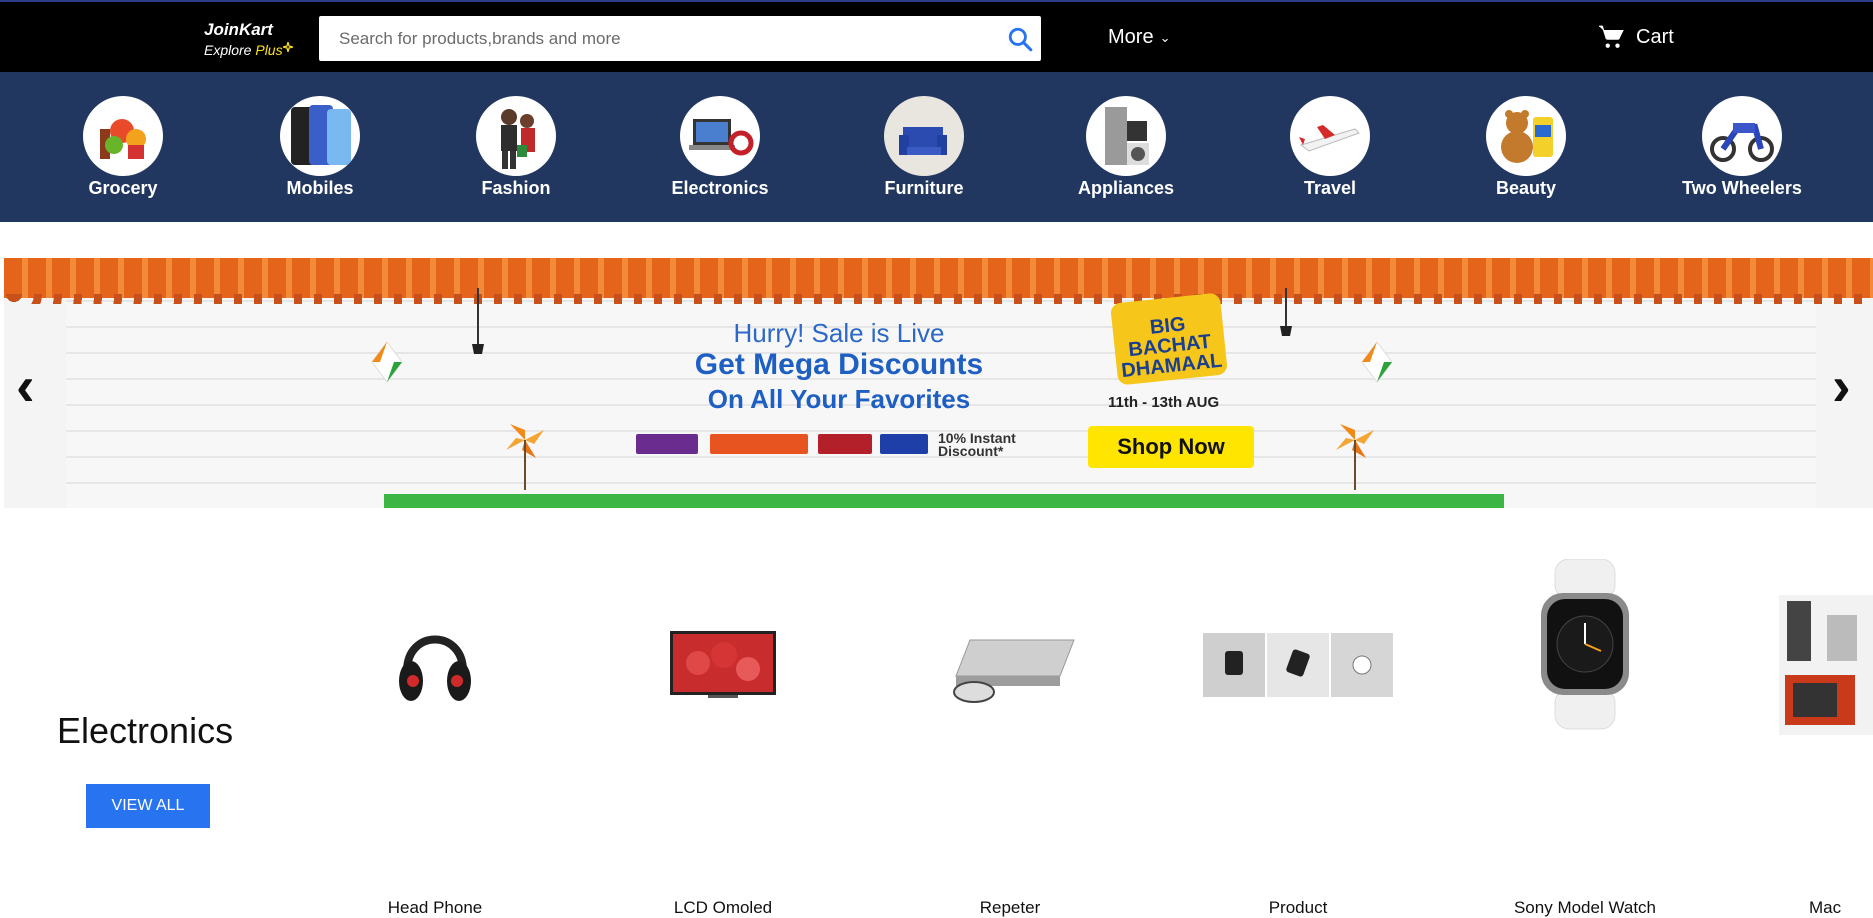 Image resolution: width=1873 pixels, height=918 pixels. What do you see at coordinates (1742, 188) in the screenshot?
I see `category-label: Two Wheelers` at bounding box center [1742, 188].